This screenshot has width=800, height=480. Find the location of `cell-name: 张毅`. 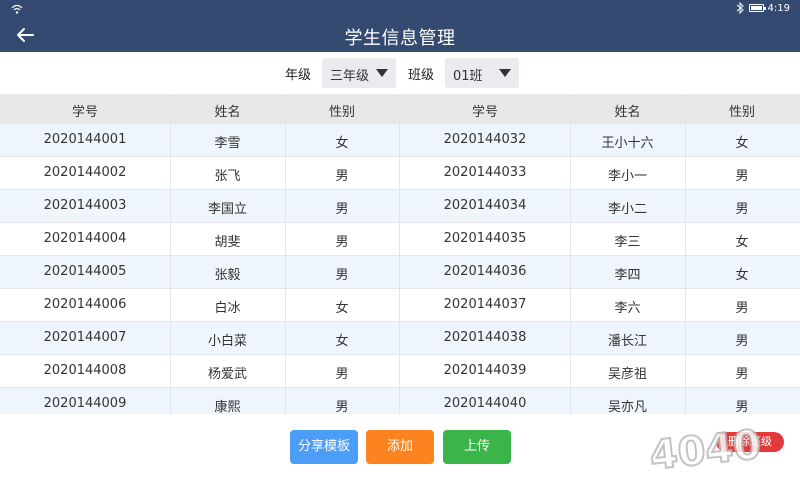

cell-name: 张毅 is located at coordinates (227, 275).